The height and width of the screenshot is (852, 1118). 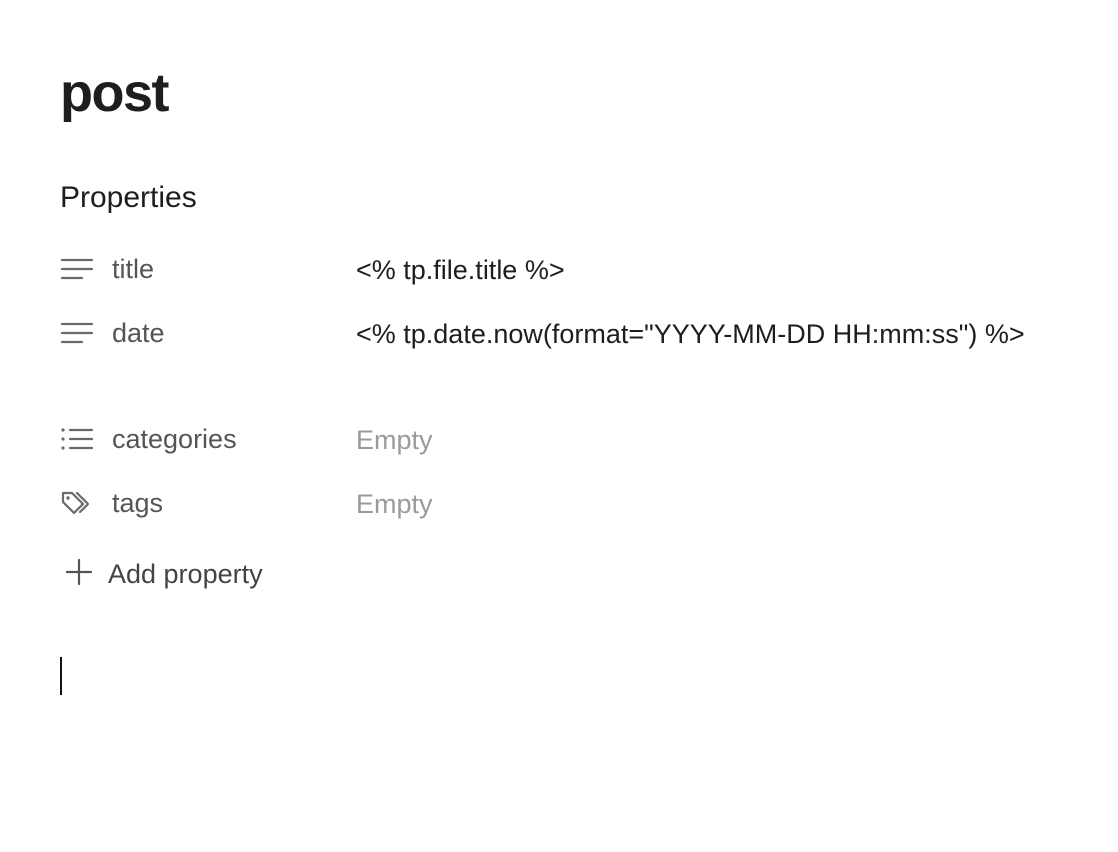 I want to click on property-name: date, so click(x=138, y=333).